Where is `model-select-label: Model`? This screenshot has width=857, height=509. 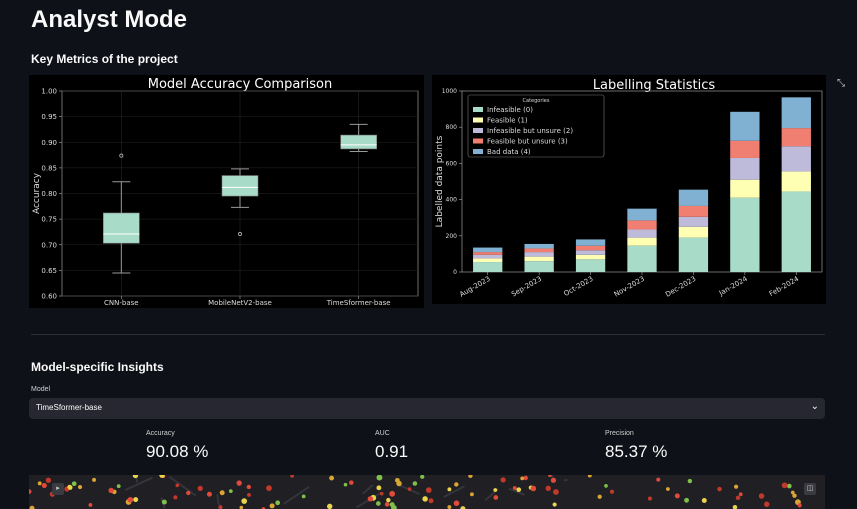
model-select-label: Model is located at coordinates (41, 389).